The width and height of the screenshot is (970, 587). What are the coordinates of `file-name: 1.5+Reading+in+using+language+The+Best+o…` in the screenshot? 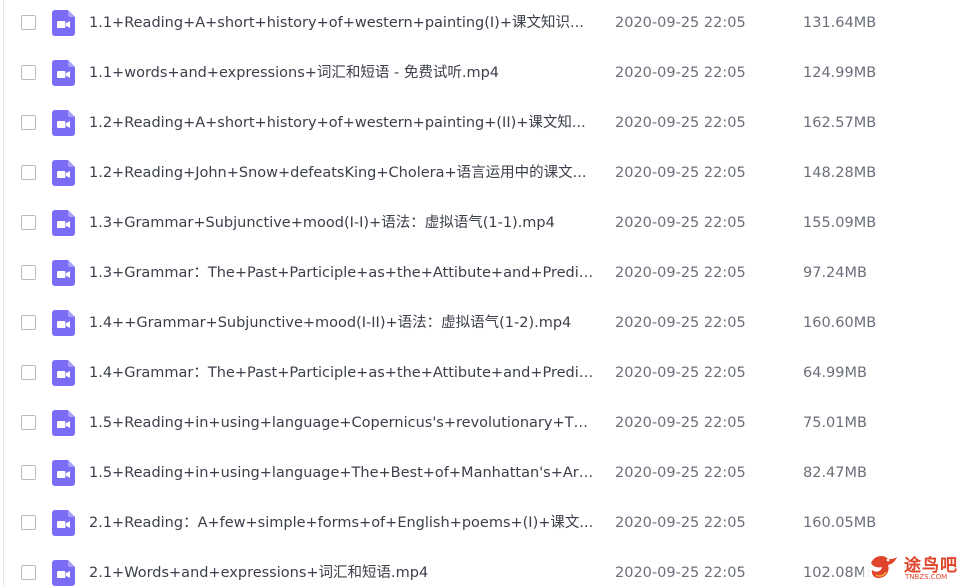 It's located at (341, 473).